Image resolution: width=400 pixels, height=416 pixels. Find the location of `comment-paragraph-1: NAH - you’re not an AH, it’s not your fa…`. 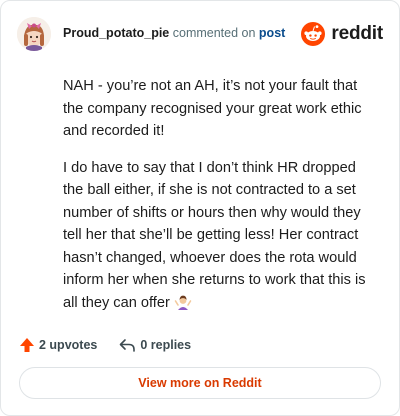

comment-paragraph-1: NAH - you’re not an AH, it’s not your fa… is located at coordinates (212, 108).